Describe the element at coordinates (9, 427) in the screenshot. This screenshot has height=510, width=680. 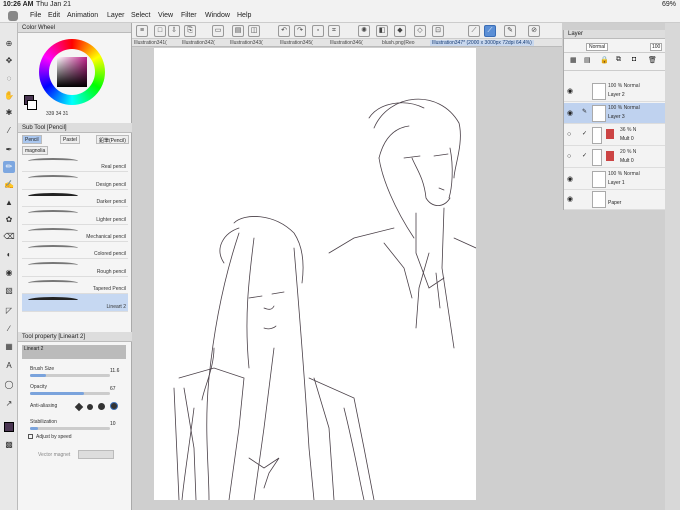
I see `main-color-icon` at that location.